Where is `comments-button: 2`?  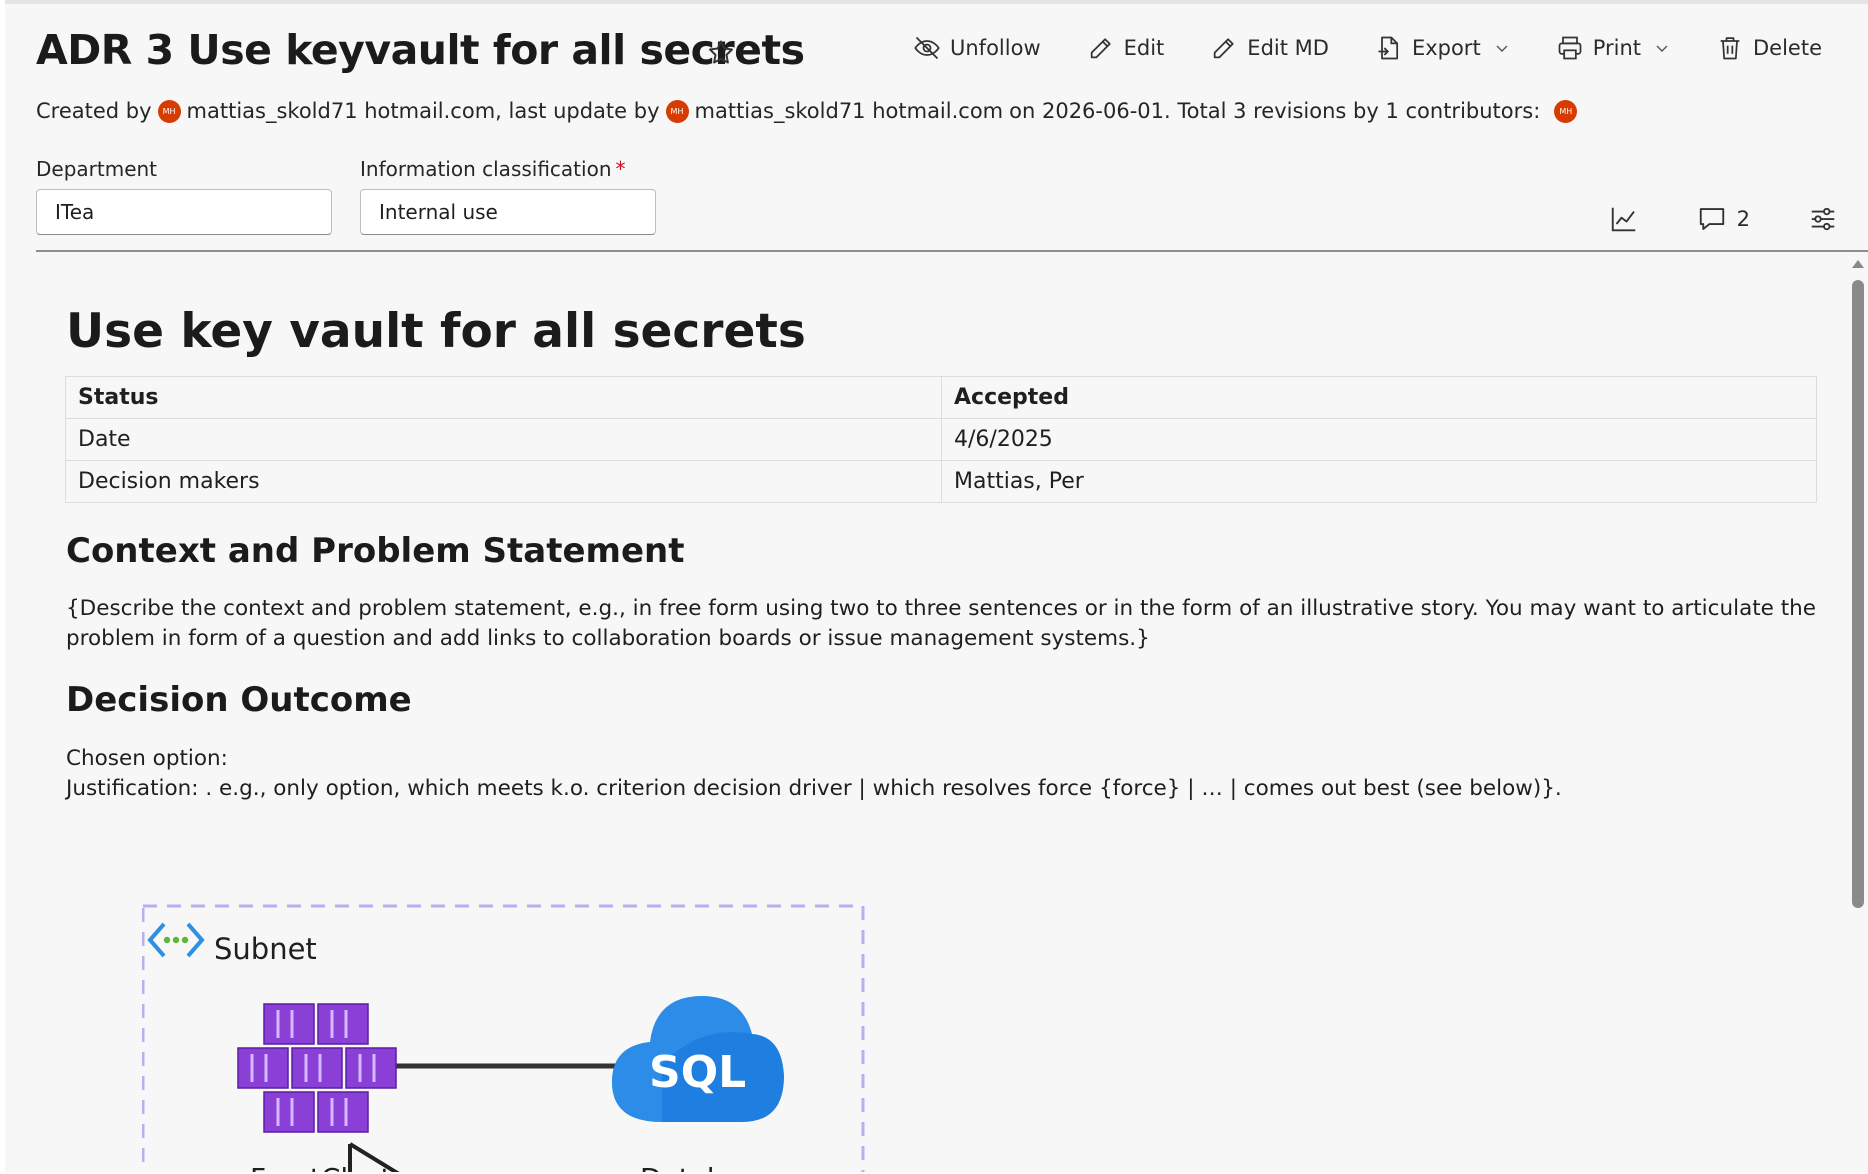
comments-button: 2 is located at coordinates (1723, 219).